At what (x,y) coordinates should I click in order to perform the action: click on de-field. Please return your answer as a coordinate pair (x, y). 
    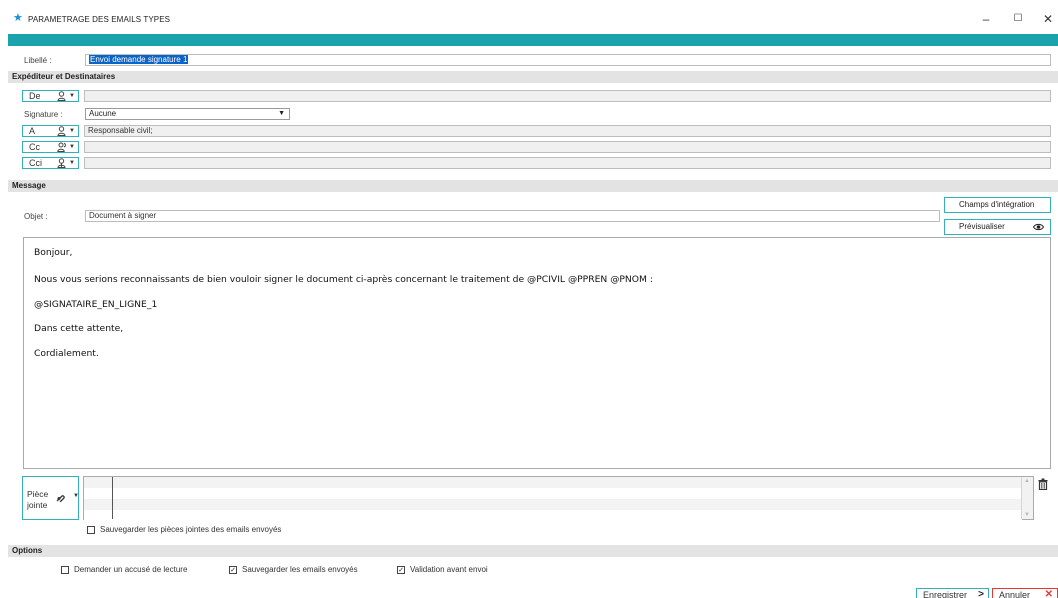
    Looking at the image, I should click on (567, 96).